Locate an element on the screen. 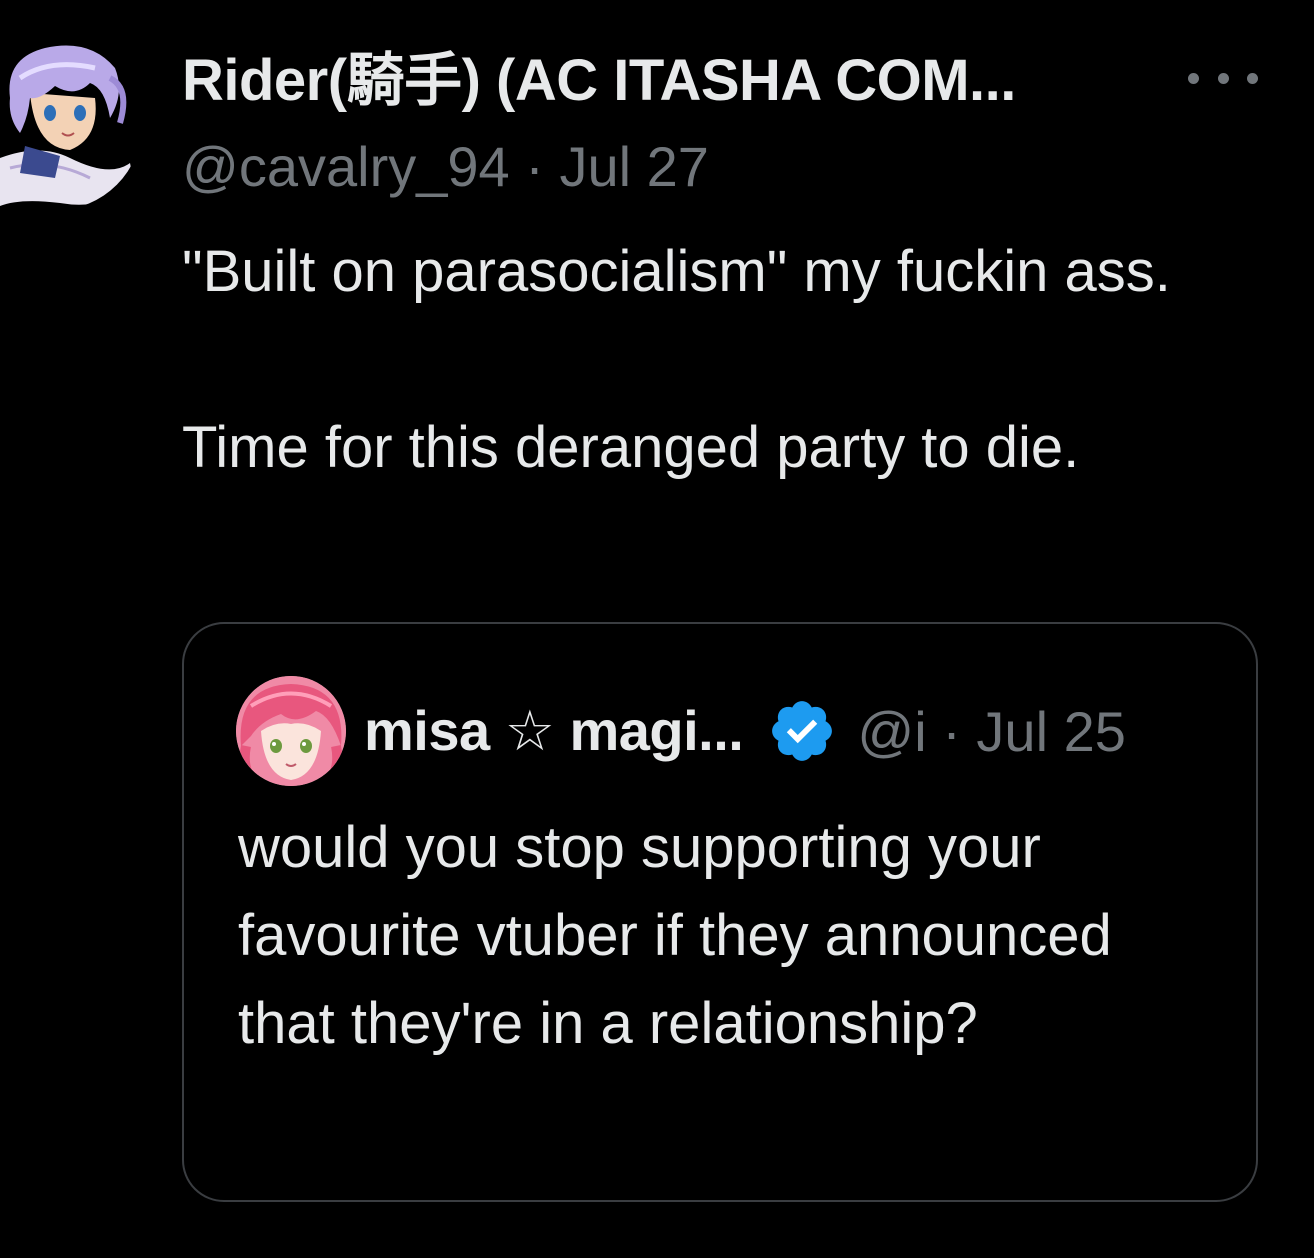 Image resolution: width=1314 pixels, height=1258 pixels. tweet-date: Jul 27 is located at coordinates (633, 166).